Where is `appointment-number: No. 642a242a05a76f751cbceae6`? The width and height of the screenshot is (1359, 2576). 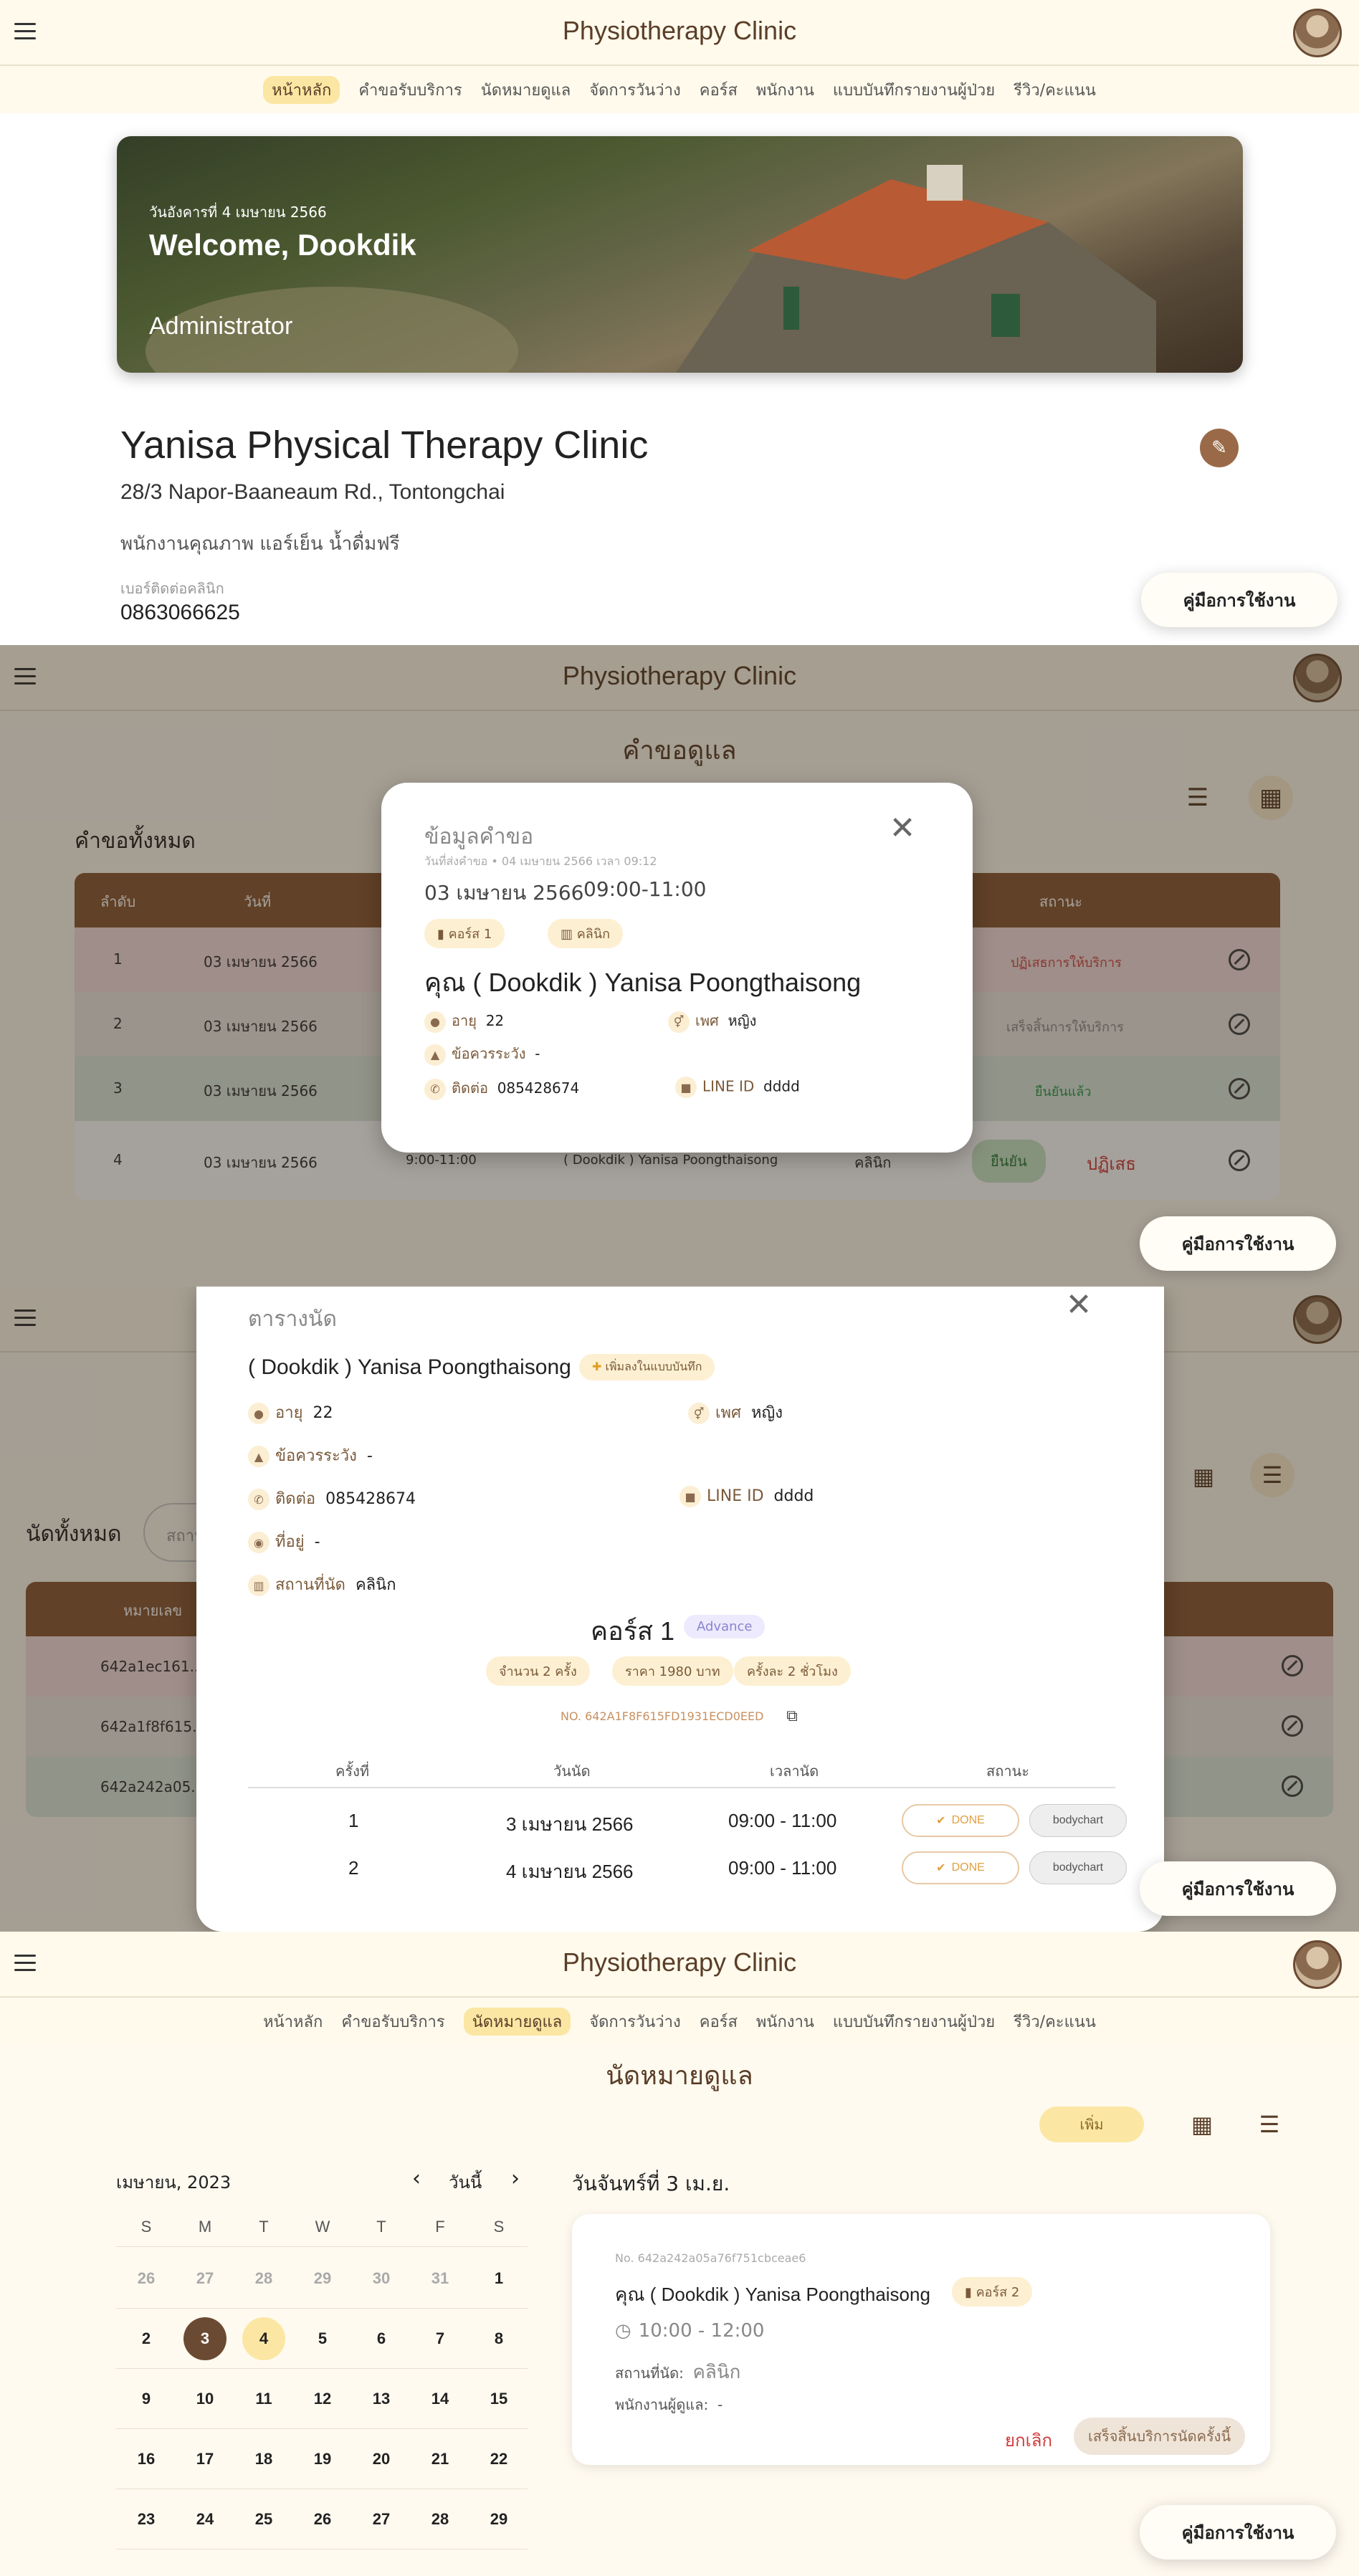
appointment-number: No. 642a242a05a76f751cbceae6 is located at coordinates (711, 2258).